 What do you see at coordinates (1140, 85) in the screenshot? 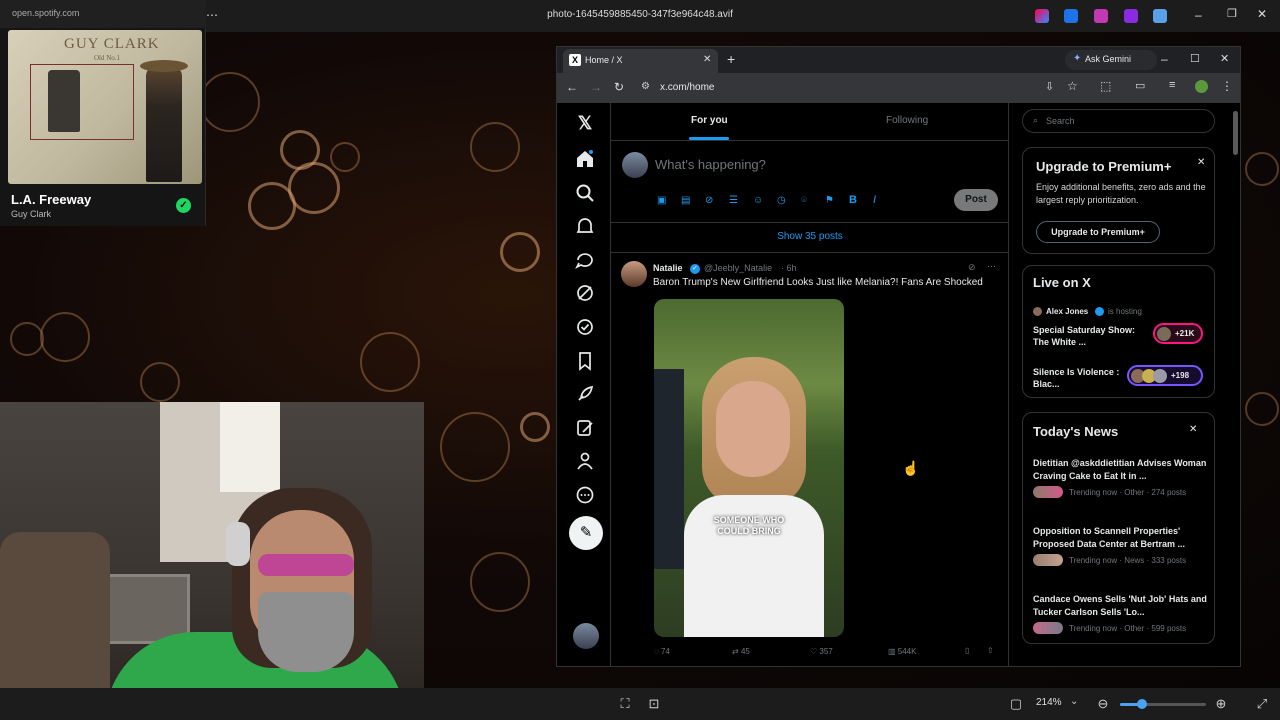
I see `sidebar-icon: ▭` at bounding box center [1140, 85].